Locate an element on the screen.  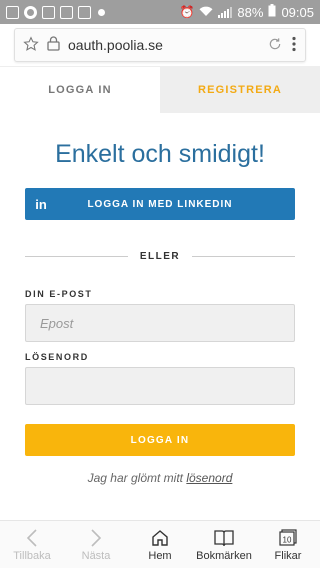
forgot-prefix: Jag har glömt mitt is located at coordinates (135, 478).